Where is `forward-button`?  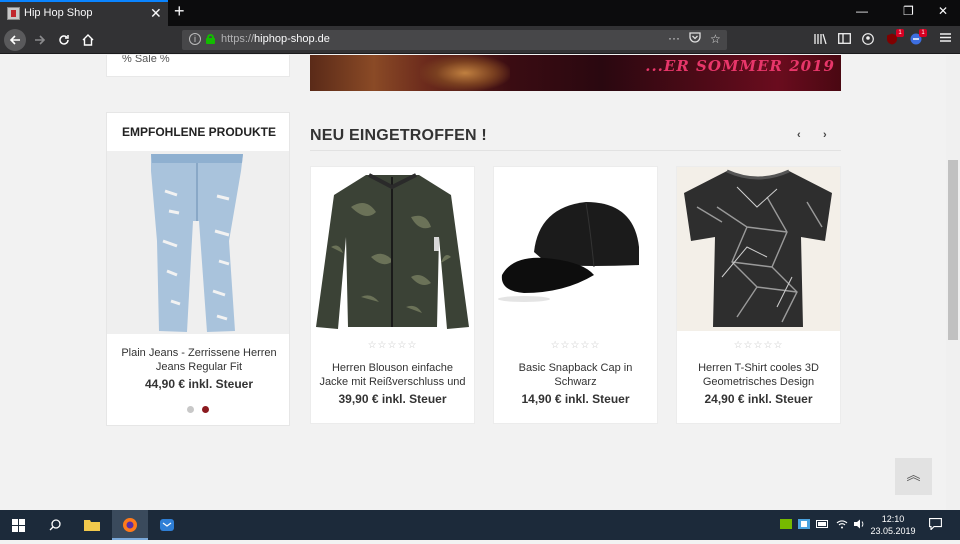
forward-button is located at coordinates (40, 40).